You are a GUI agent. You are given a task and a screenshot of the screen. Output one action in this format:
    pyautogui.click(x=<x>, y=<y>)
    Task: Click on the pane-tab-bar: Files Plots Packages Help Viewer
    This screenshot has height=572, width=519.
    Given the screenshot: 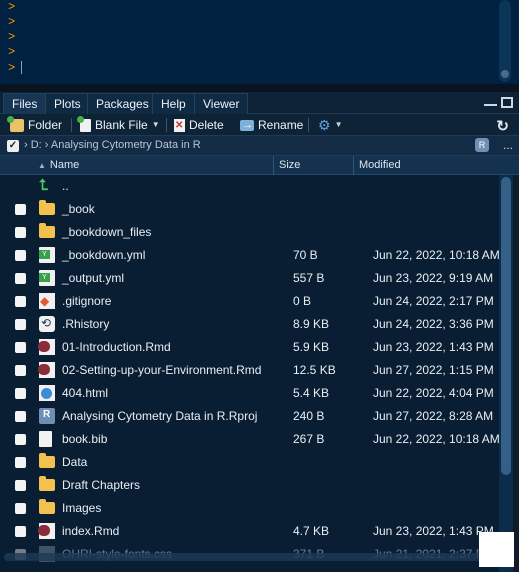 What is the action you would take?
    pyautogui.click(x=259, y=103)
    